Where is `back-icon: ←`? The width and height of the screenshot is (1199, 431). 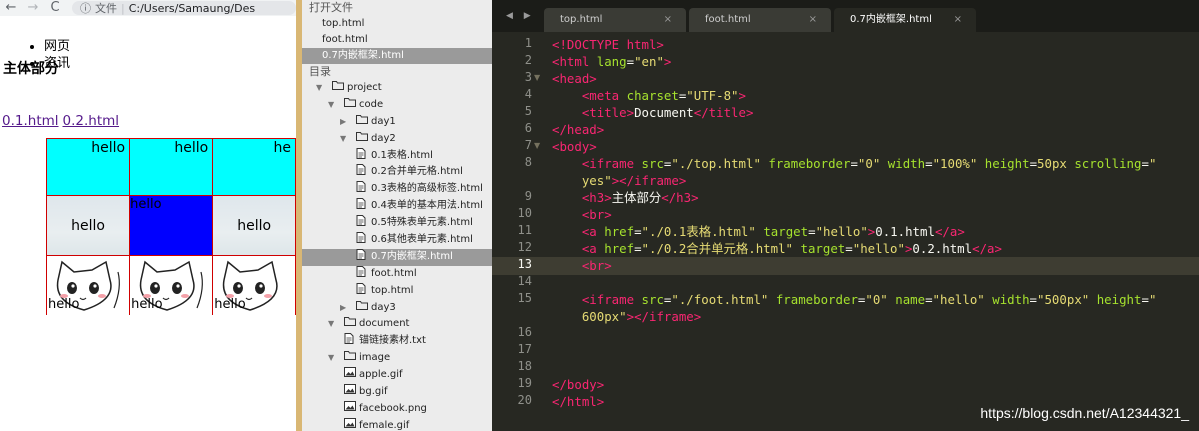
back-icon: ← is located at coordinates (11, 8).